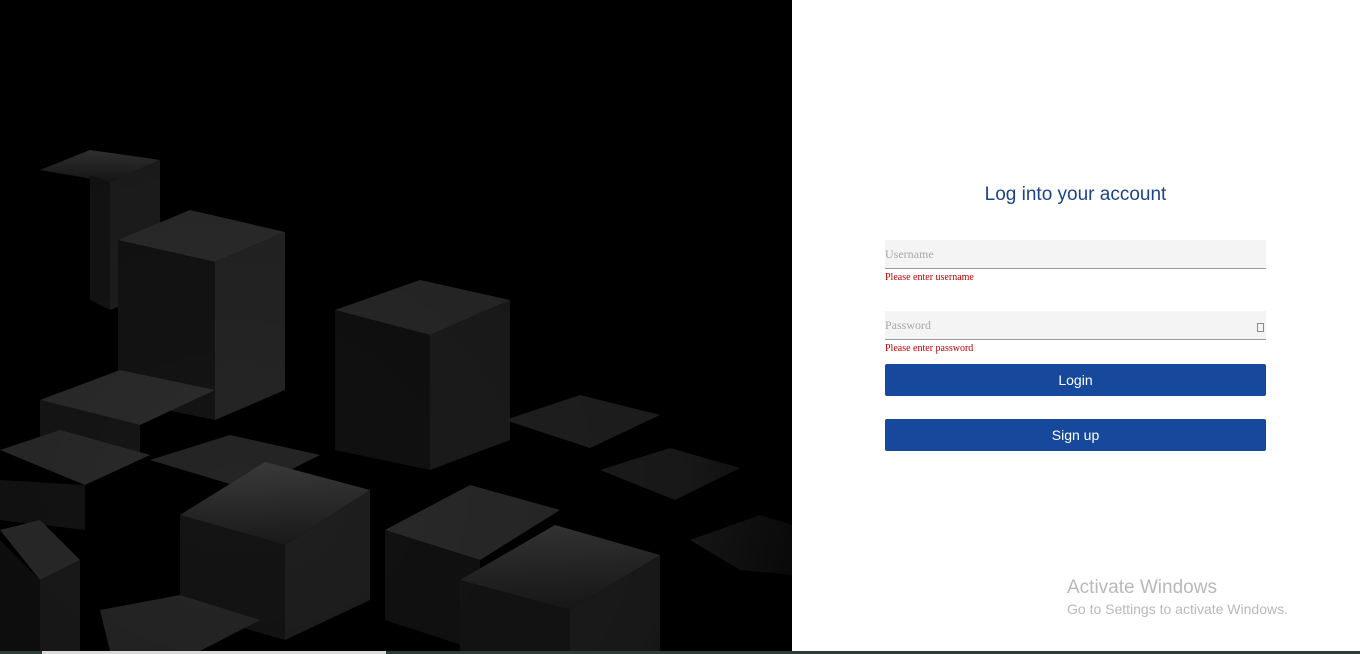 Image resolution: width=1360 pixels, height=654 pixels. I want to click on username-field, so click(1075, 254).